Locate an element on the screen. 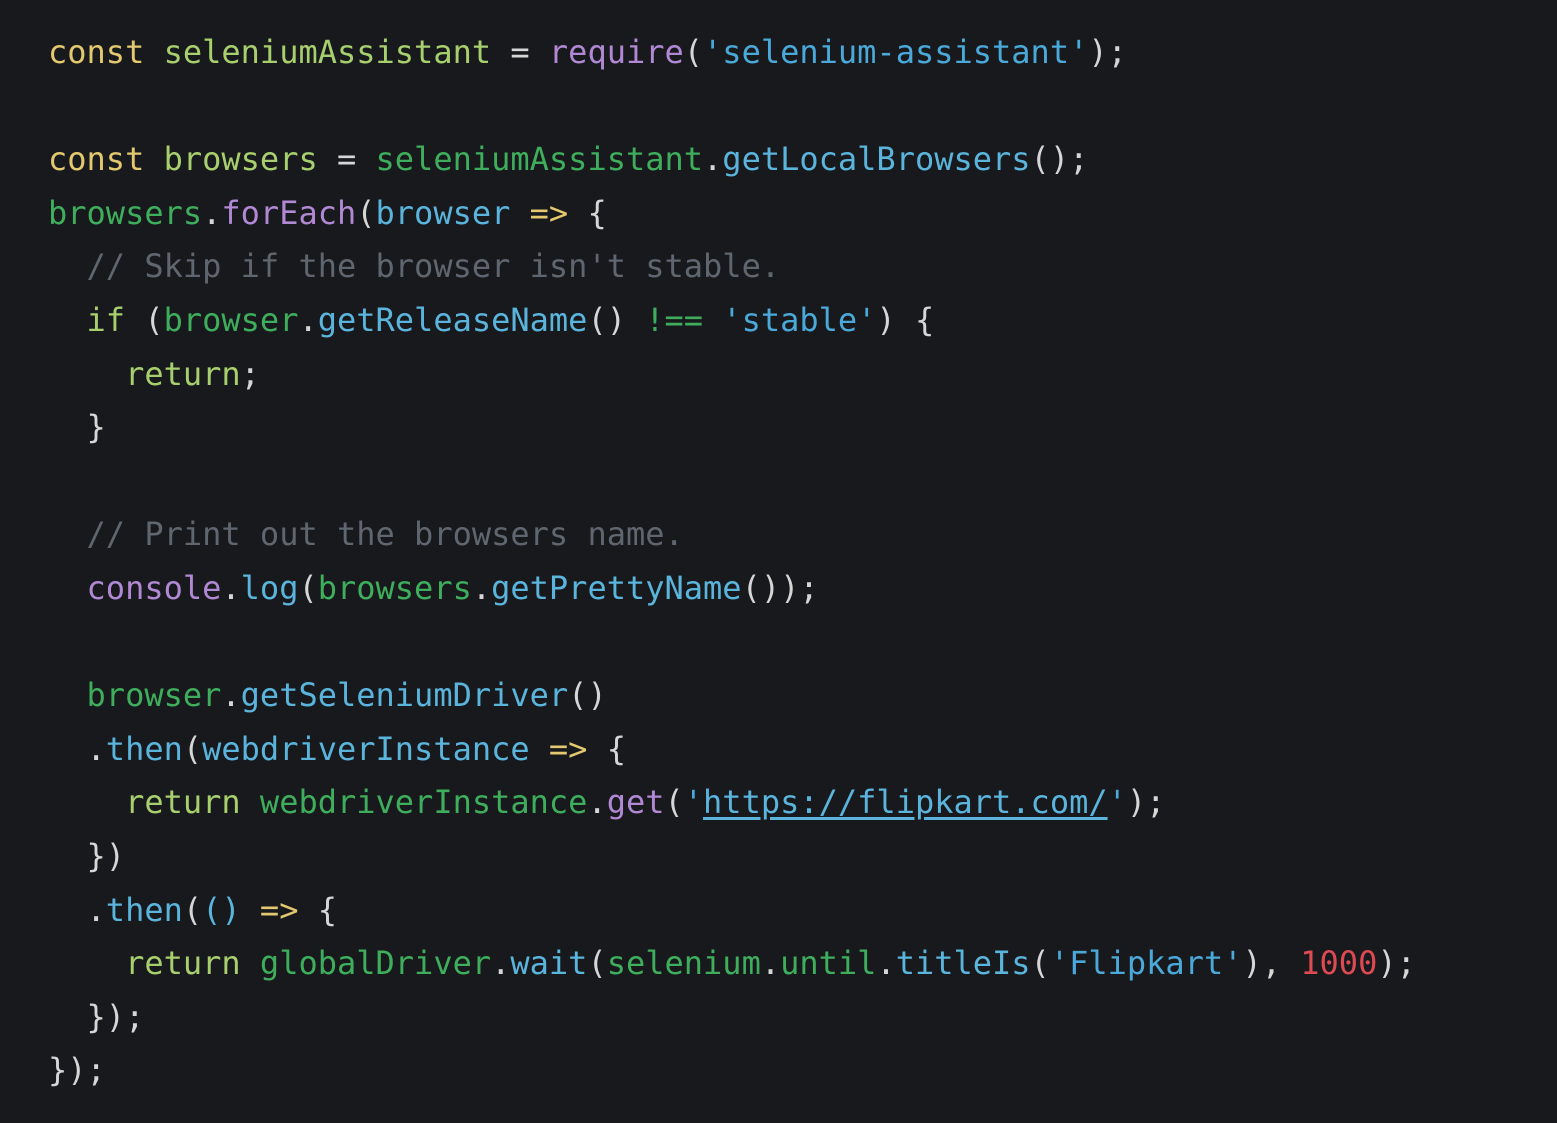 The image size is (1557, 1123). code-token: getLocalBrowsers is located at coordinates (876, 159).